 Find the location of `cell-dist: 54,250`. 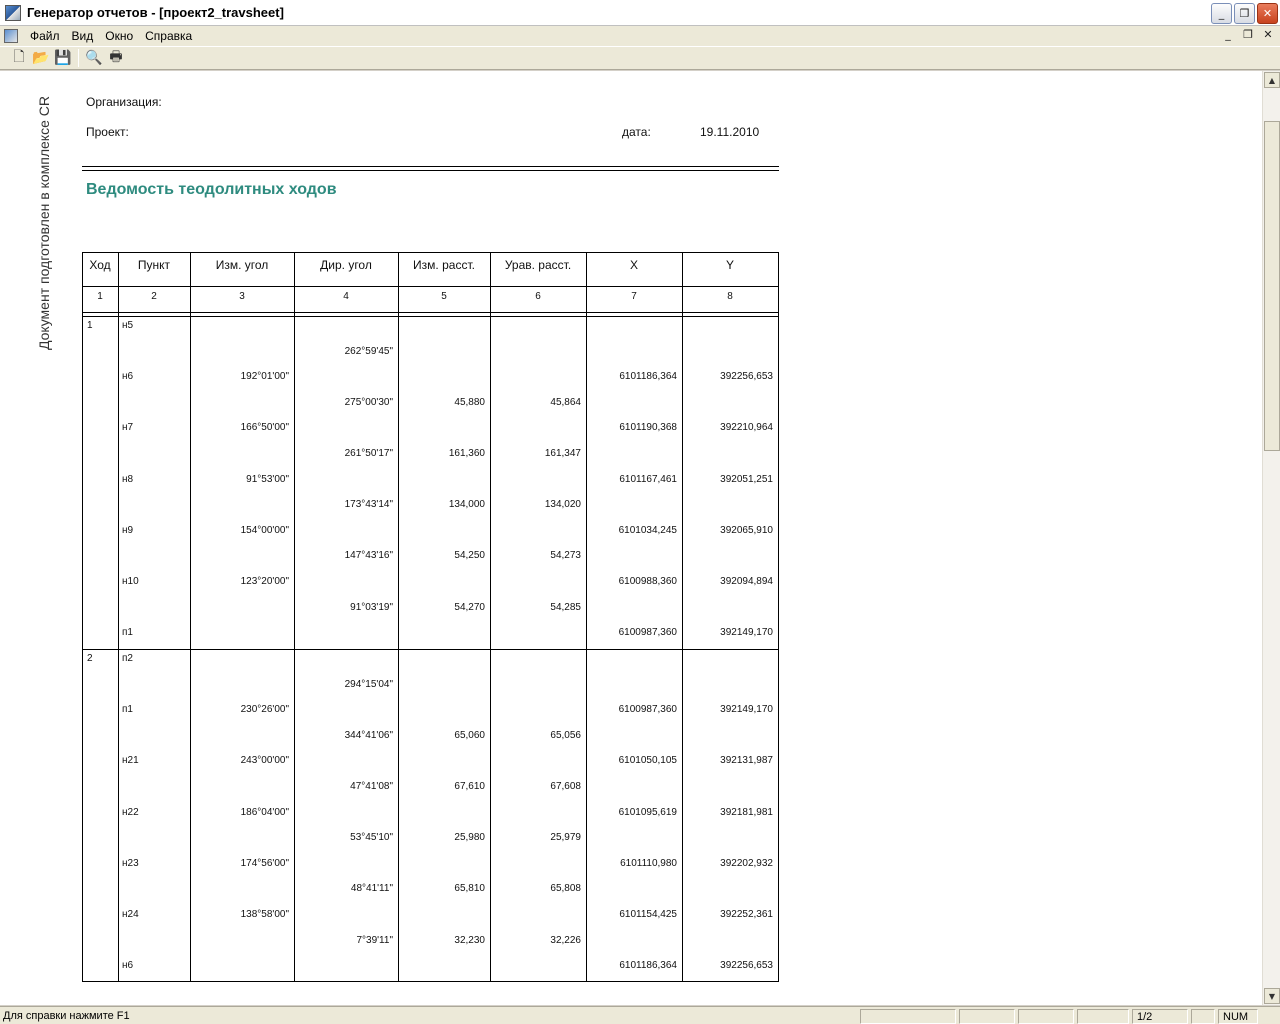

cell-dist: 54,250 is located at coordinates (469, 555).